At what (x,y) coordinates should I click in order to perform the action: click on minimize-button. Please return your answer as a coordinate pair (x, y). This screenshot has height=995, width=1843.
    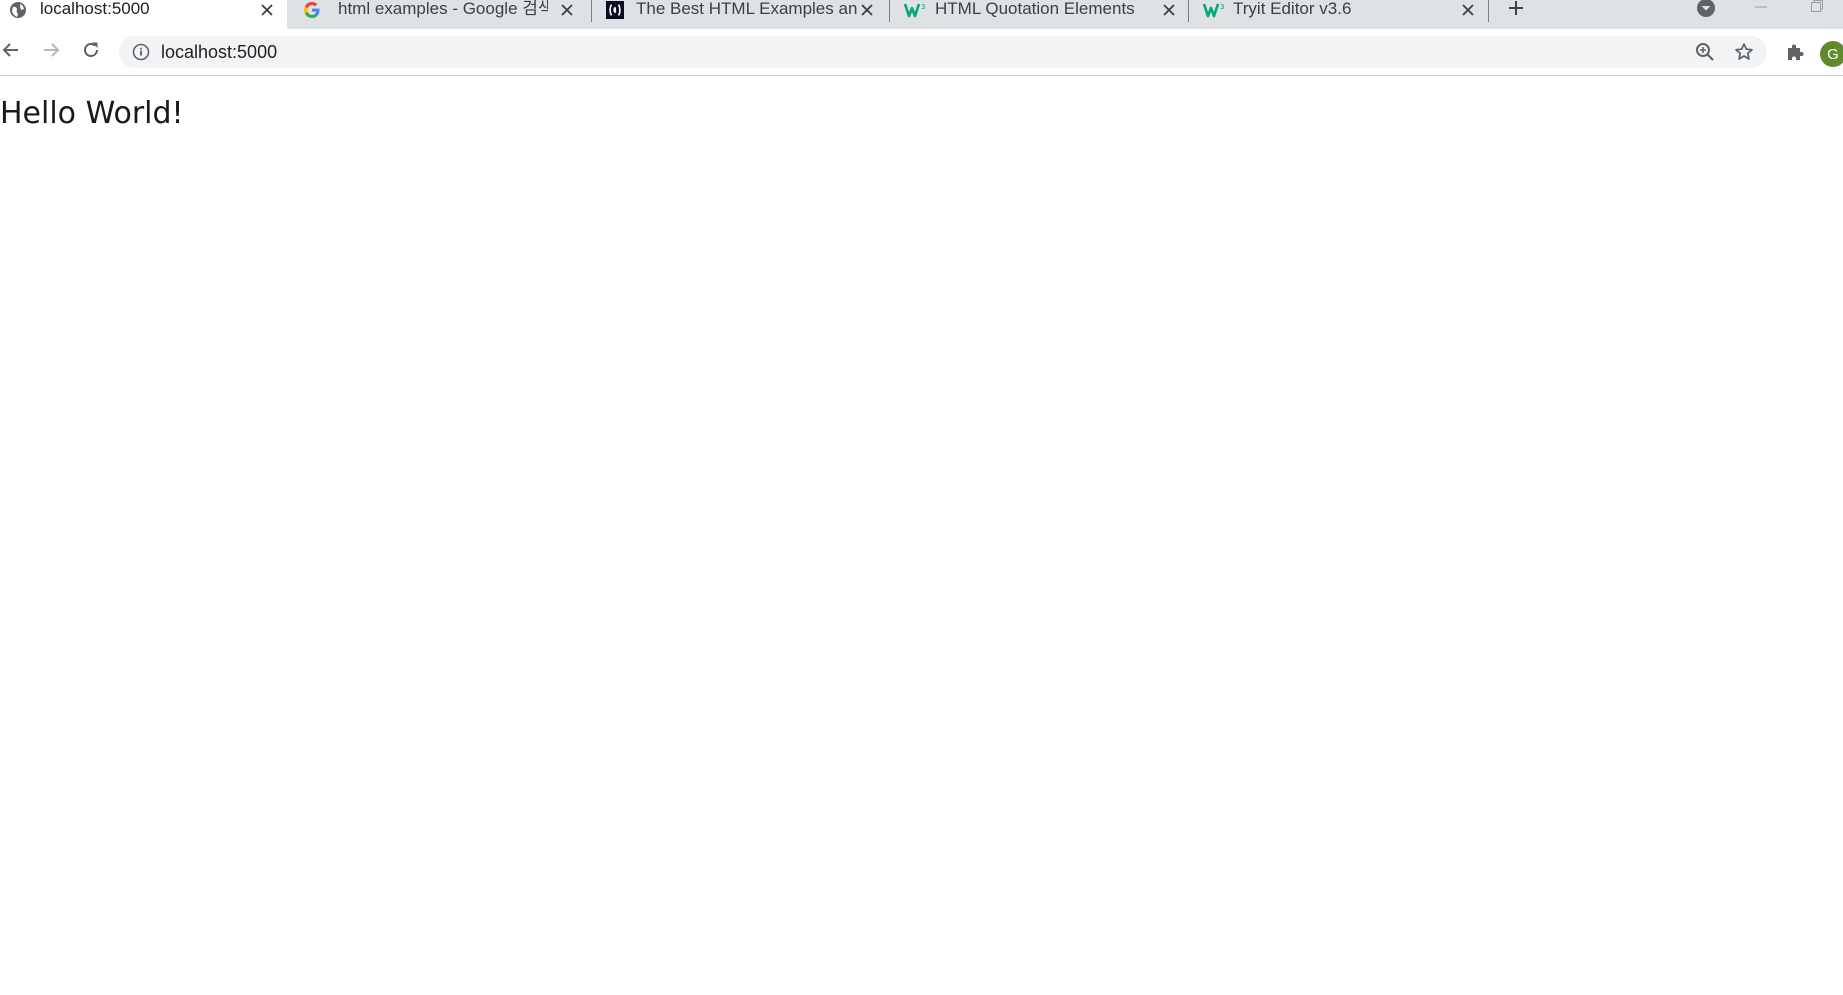
    Looking at the image, I should click on (1761, 8).